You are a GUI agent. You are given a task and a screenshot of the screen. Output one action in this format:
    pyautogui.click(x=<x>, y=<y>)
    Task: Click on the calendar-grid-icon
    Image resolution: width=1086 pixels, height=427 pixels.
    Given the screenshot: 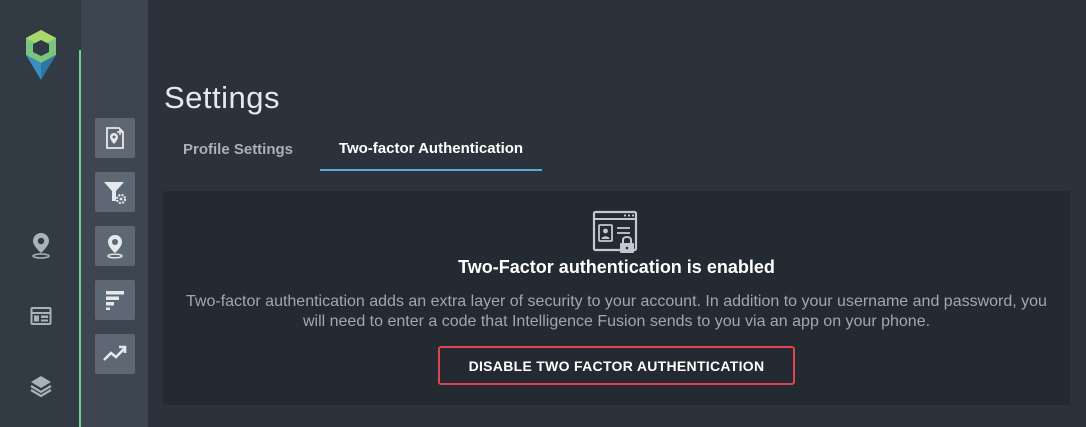 What is the action you would take?
    pyautogui.click(x=41, y=316)
    